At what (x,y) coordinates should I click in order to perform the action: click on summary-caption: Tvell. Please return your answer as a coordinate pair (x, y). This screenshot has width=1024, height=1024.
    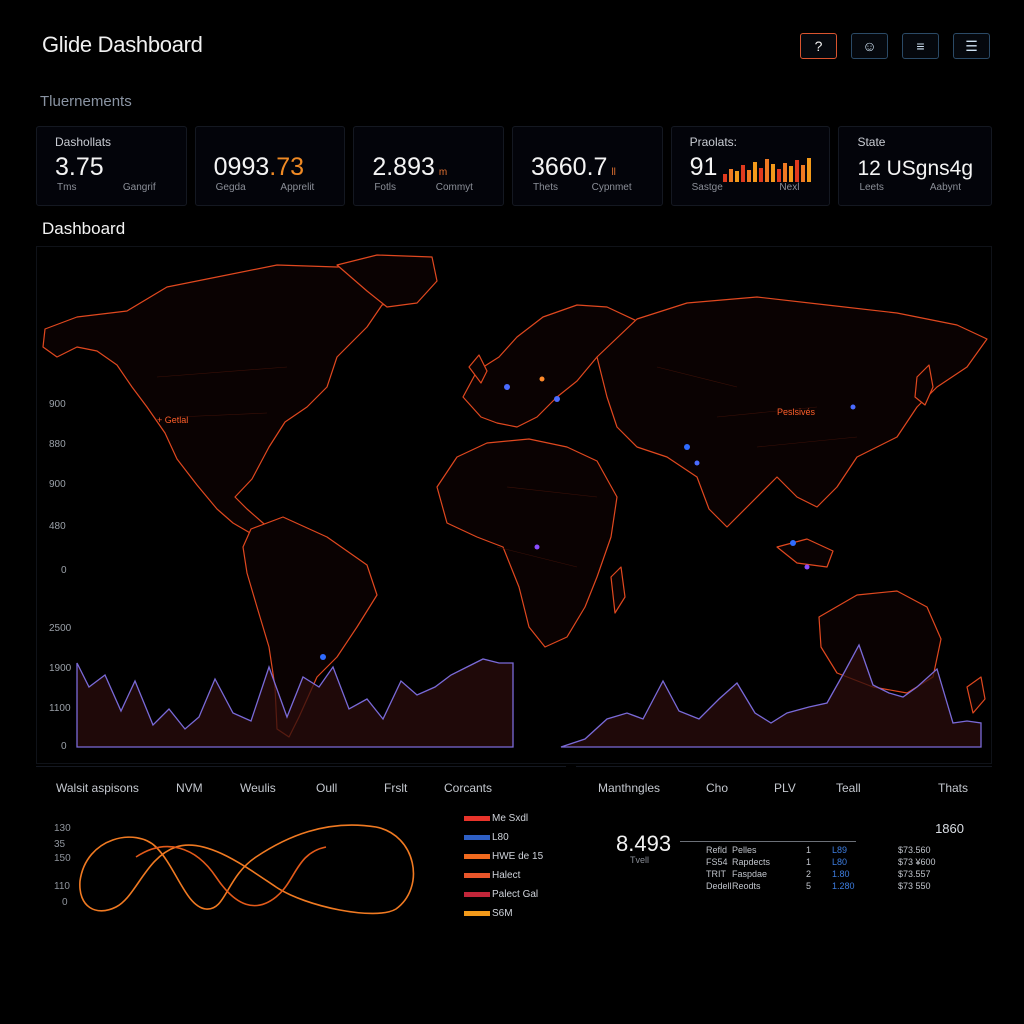
    Looking at the image, I should click on (640, 860).